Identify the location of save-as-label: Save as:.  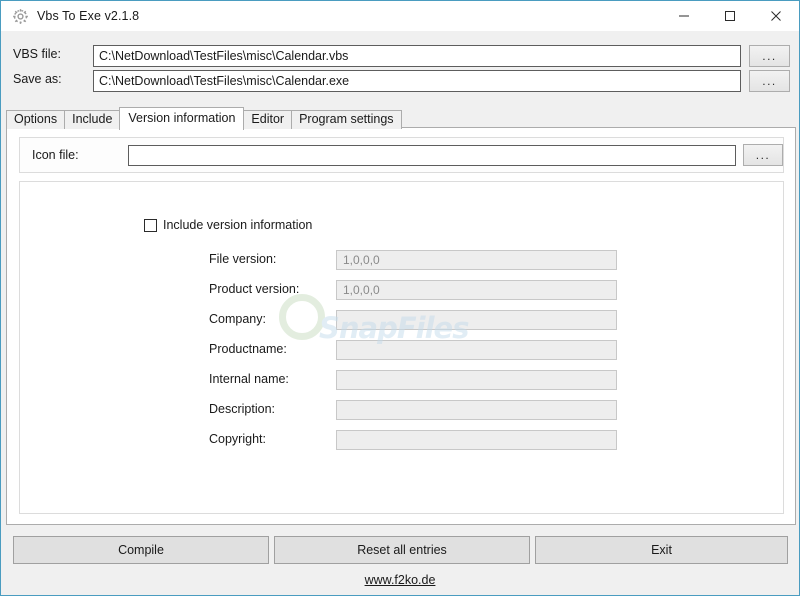
(37, 79).